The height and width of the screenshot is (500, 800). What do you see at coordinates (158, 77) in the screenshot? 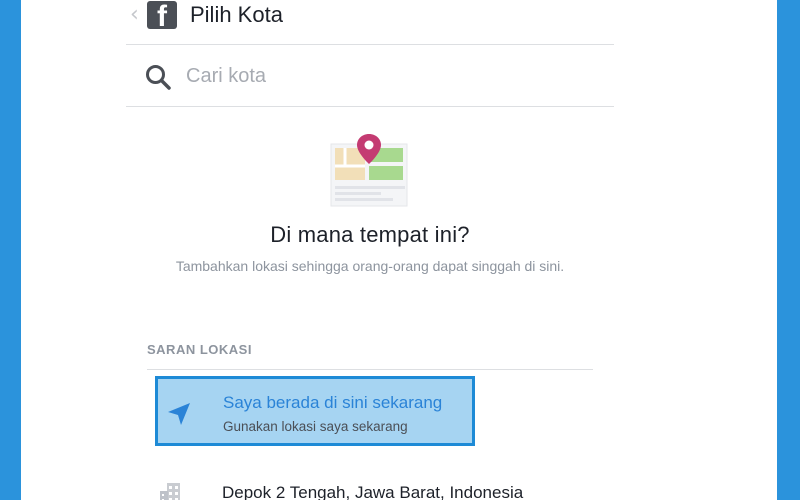
I see `search-icon` at bounding box center [158, 77].